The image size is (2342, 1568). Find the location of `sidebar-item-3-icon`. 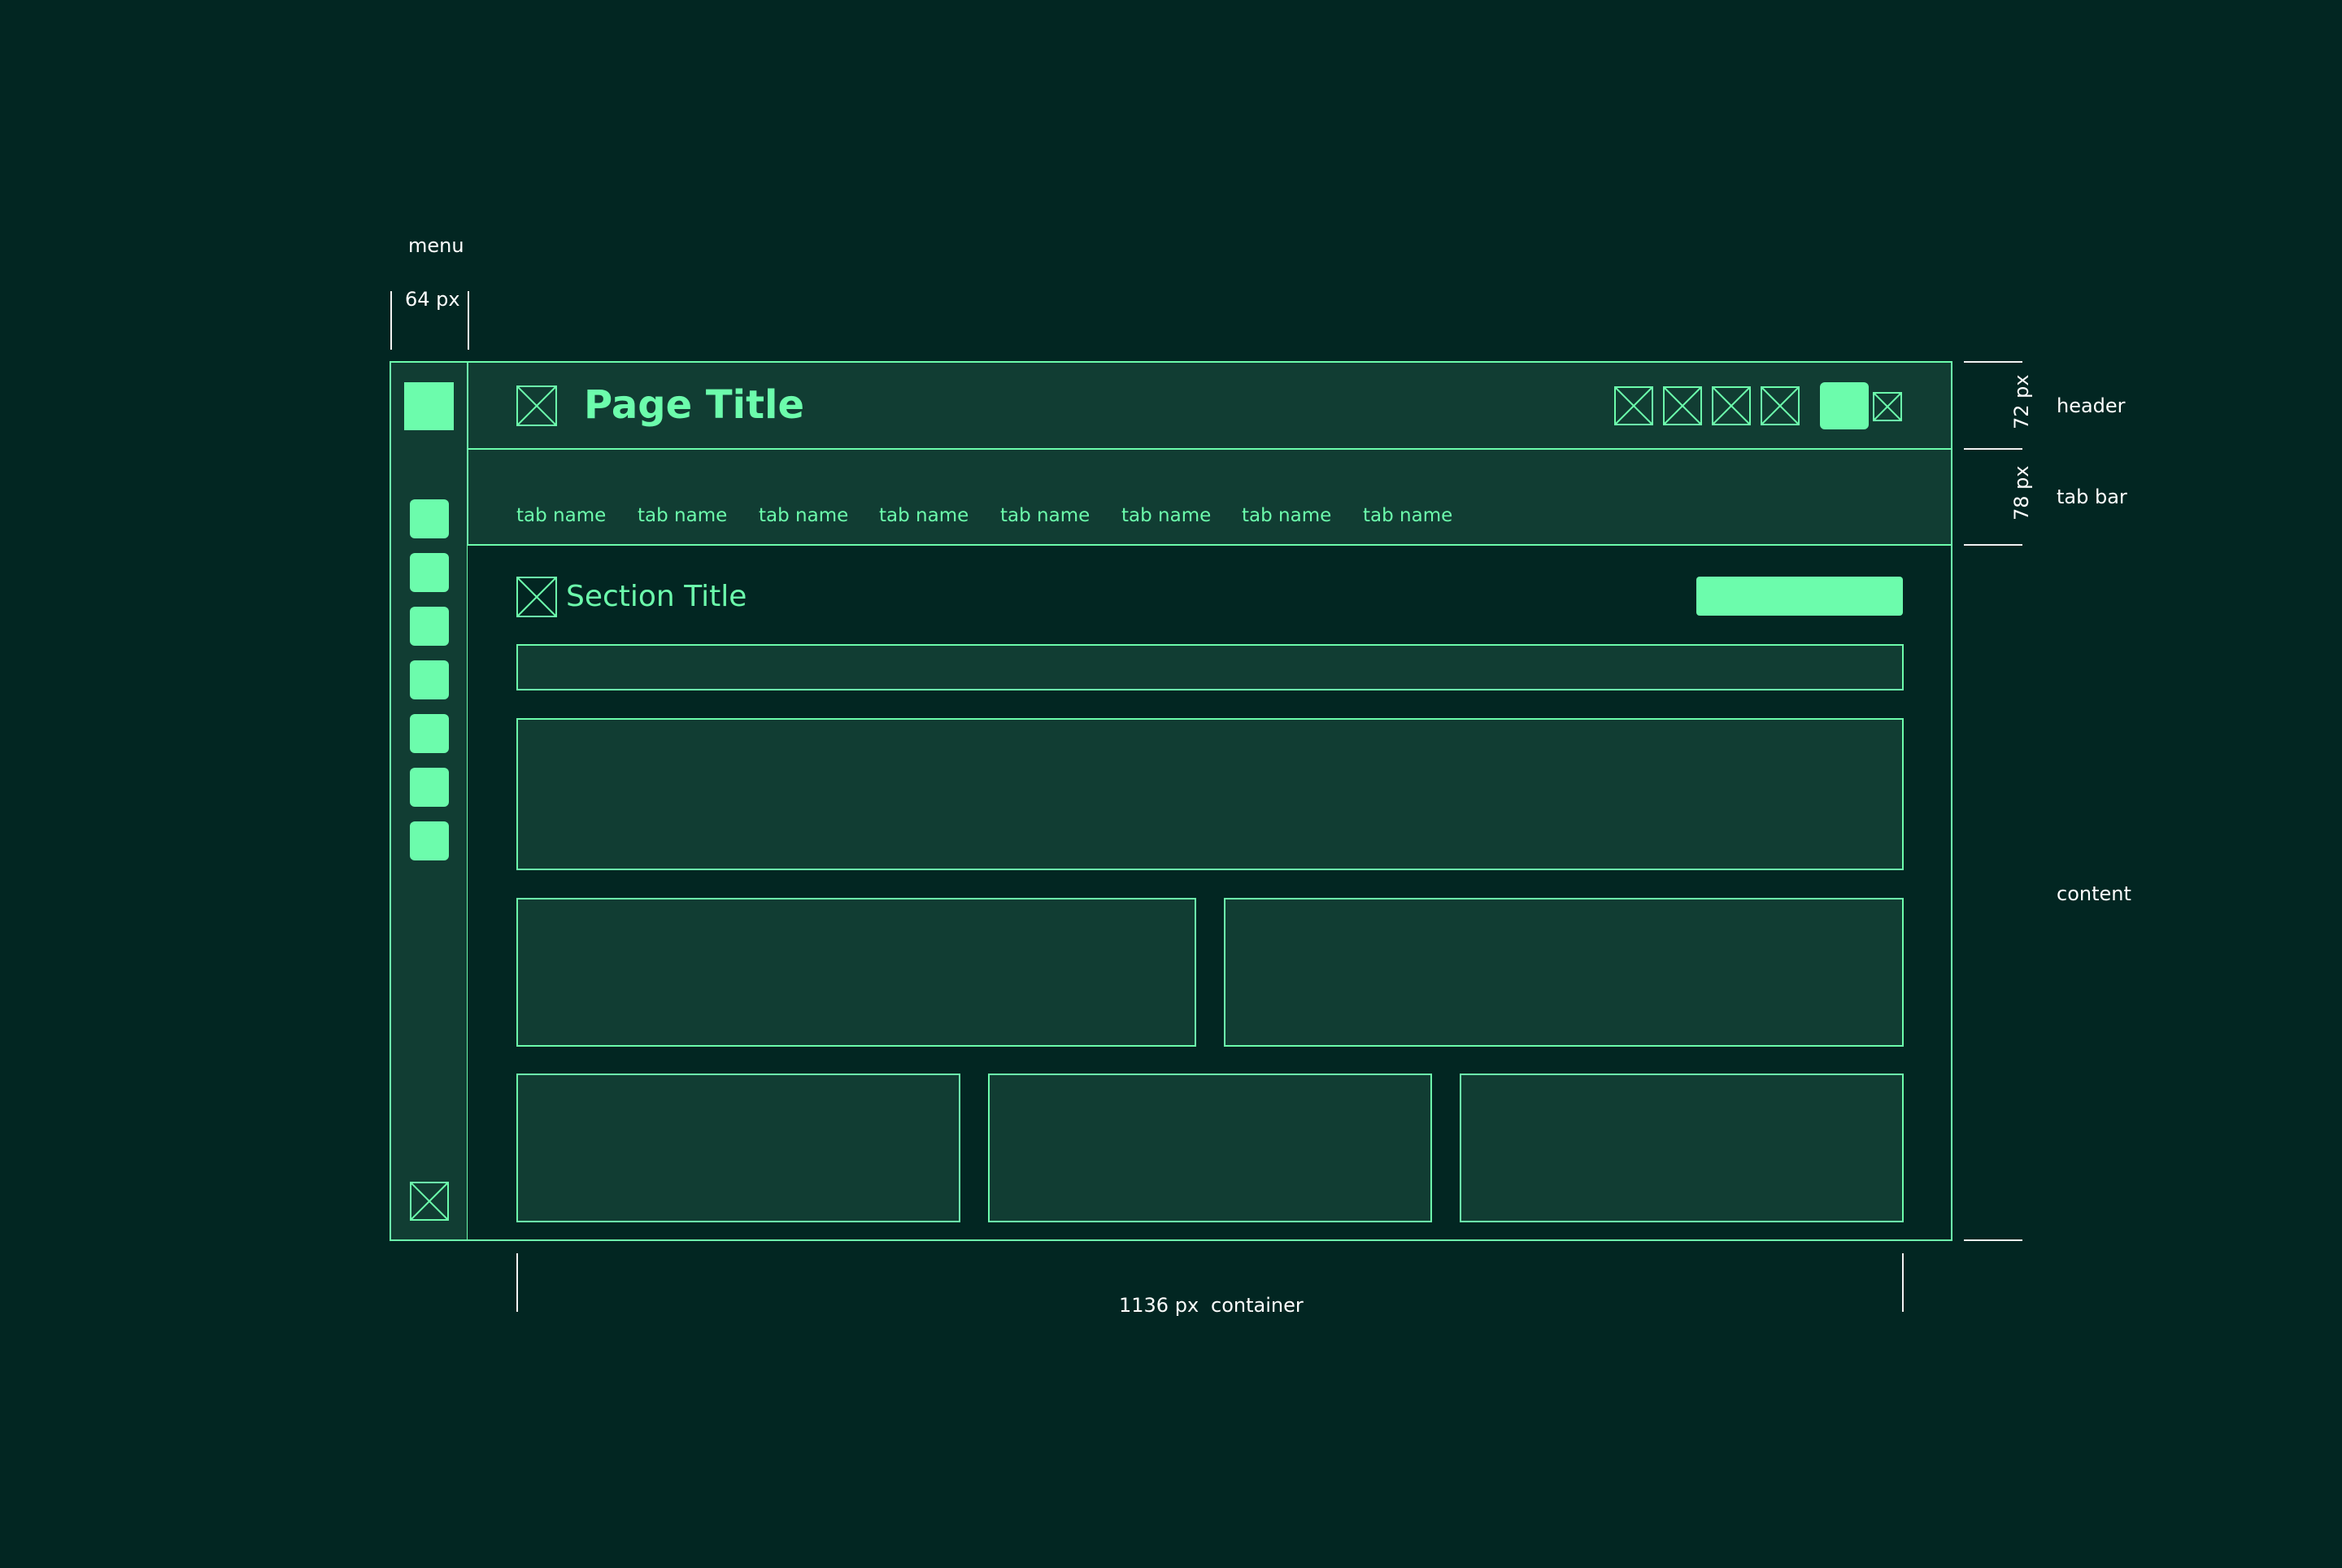

sidebar-item-3-icon is located at coordinates (429, 626).